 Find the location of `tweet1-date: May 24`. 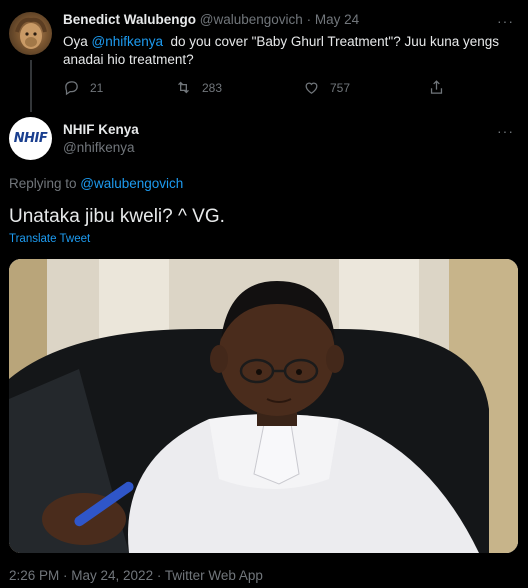

tweet1-date: May 24 is located at coordinates (337, 19).